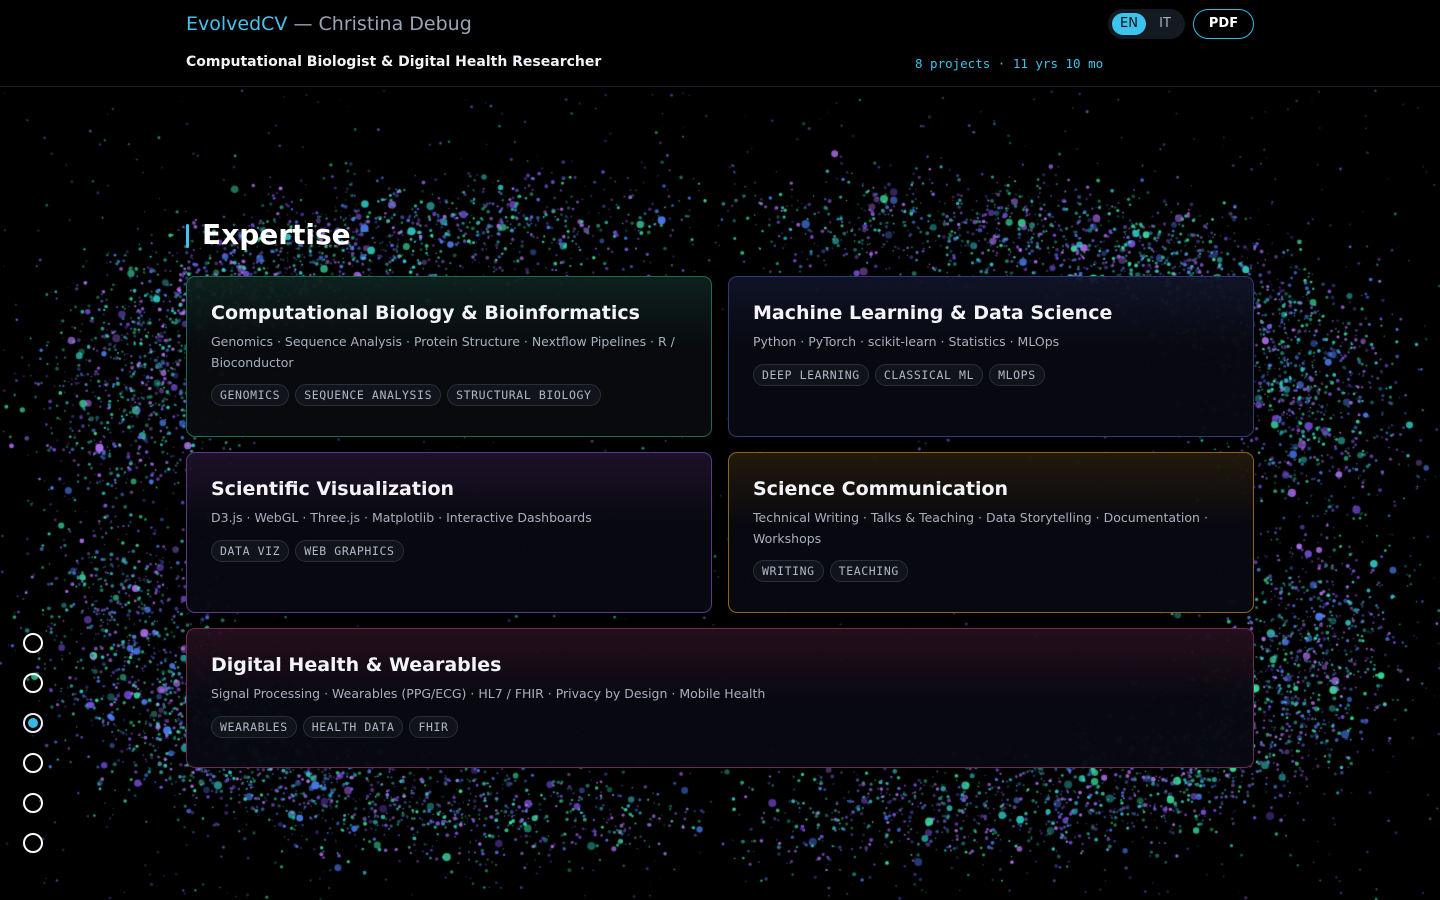 This screenshot has height=900, width=1440. I want to click on tag: MLOPS, so click(1017, 374).